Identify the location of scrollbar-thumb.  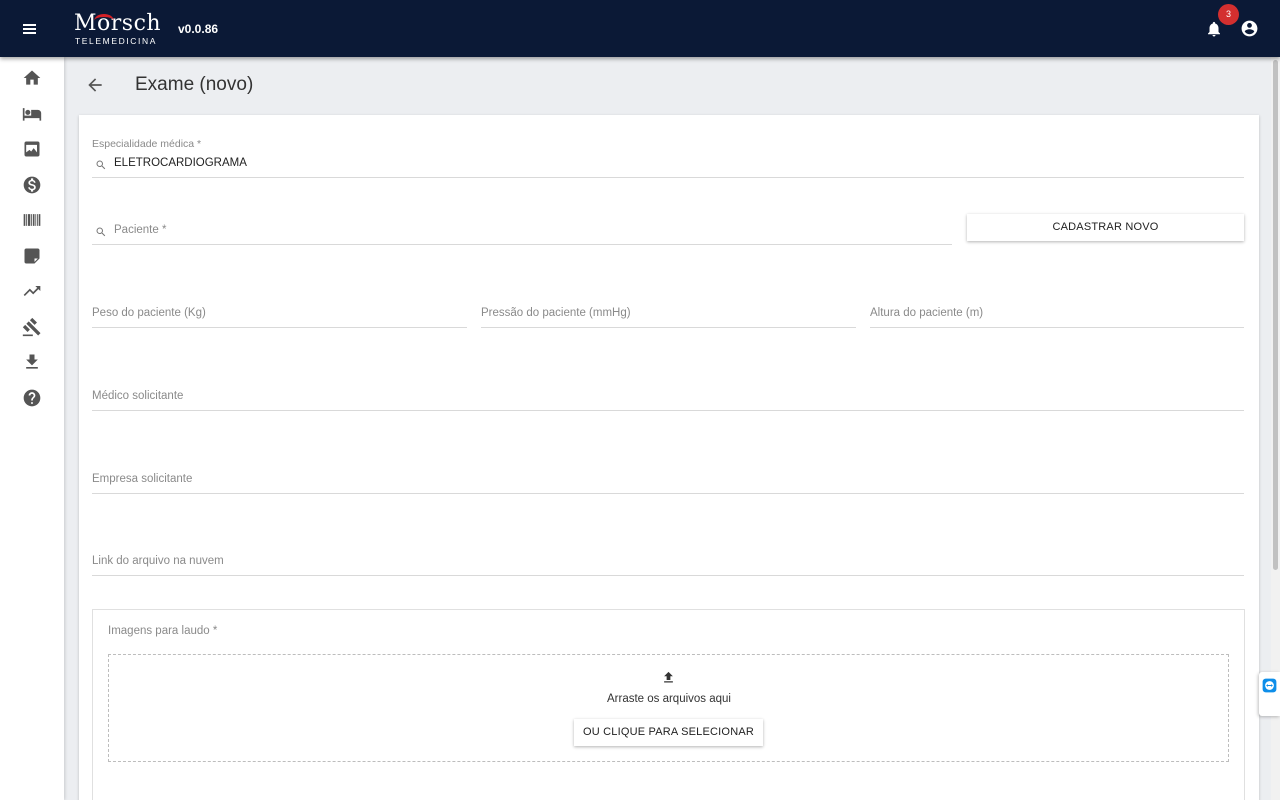
(1275, 315).